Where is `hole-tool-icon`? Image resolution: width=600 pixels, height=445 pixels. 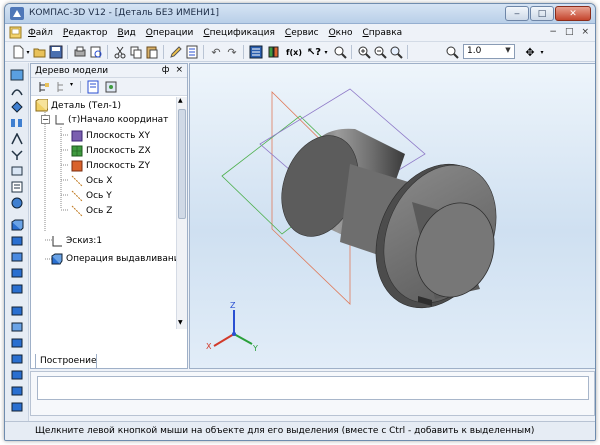
hole-tool-icon is located at coordinates (17, 343).